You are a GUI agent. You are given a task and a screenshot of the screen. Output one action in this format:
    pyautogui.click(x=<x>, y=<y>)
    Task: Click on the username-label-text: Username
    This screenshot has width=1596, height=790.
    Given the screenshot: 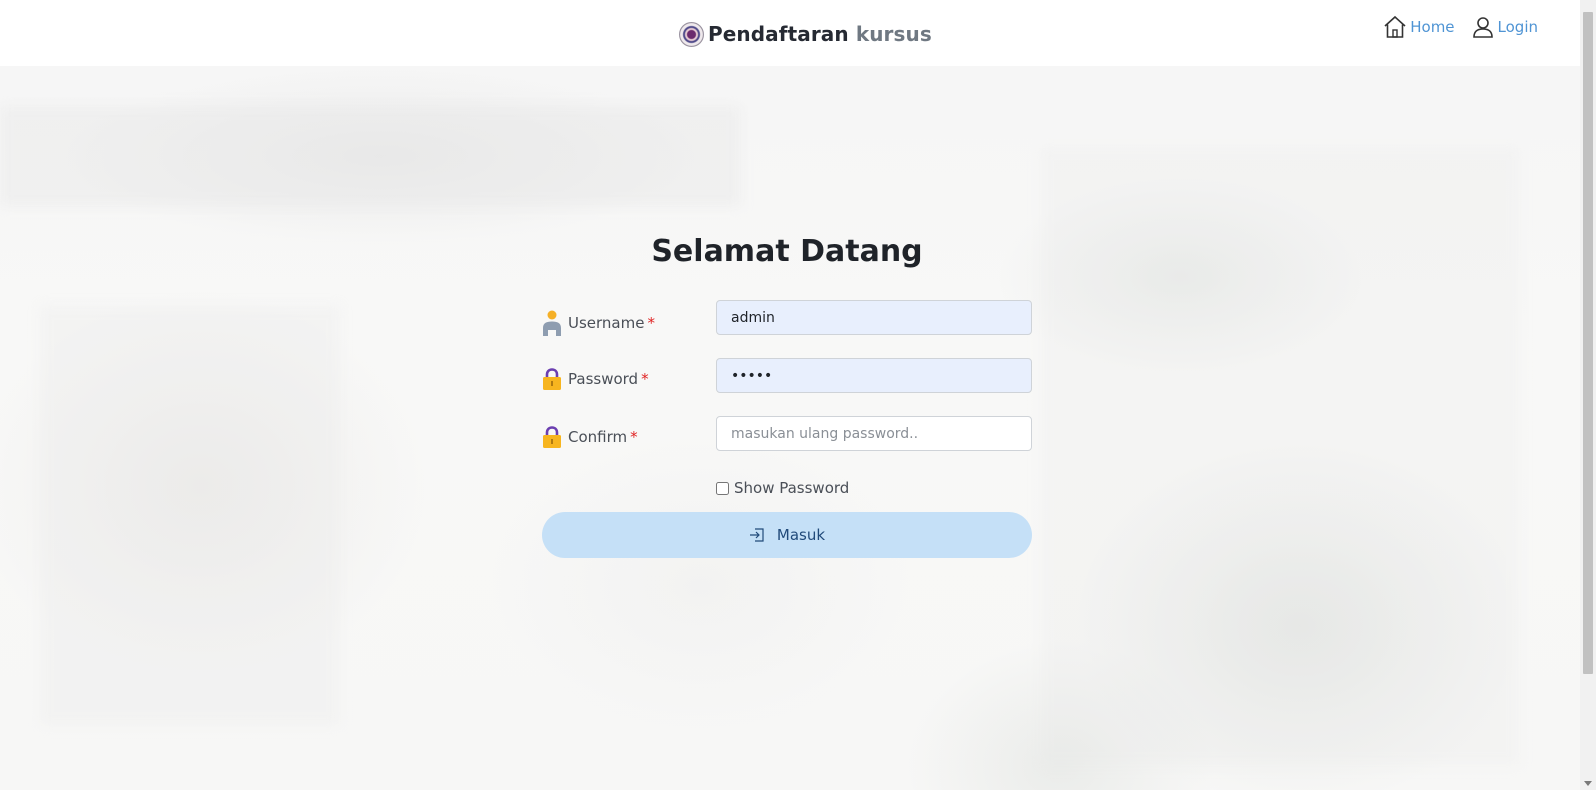 What is the action you would take?
    pyautogui.click(x=606, y=323)
    